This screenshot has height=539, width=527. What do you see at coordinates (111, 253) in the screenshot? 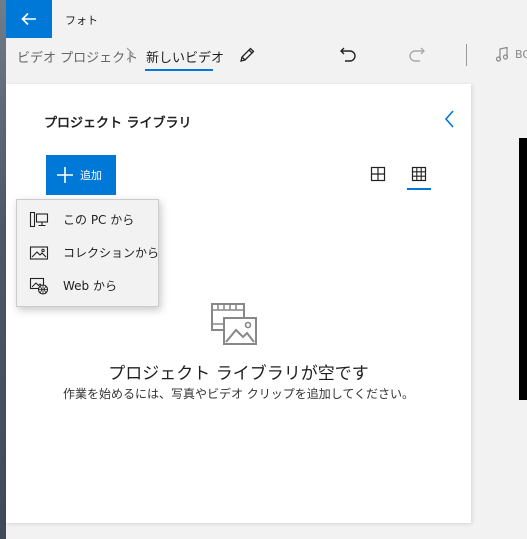
I see `menu-item-label: コレクションから` at bounding box center [111, 253].